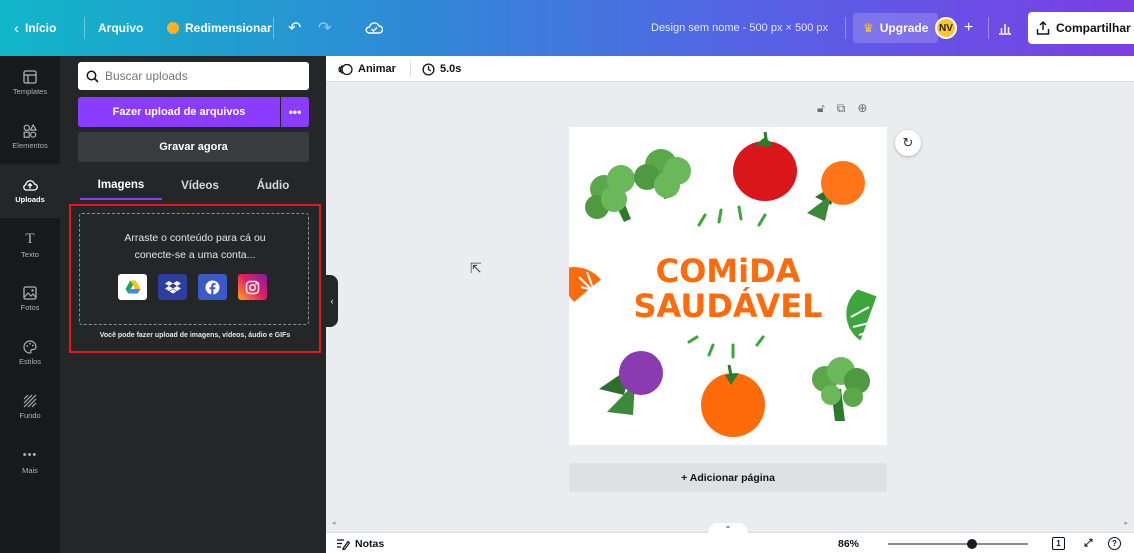 This screenshot has width=1134, height=553. What do you see at coordinates (343, 544) in the screenshot?
I see `notes-icon` at bounding box center [343, 544].